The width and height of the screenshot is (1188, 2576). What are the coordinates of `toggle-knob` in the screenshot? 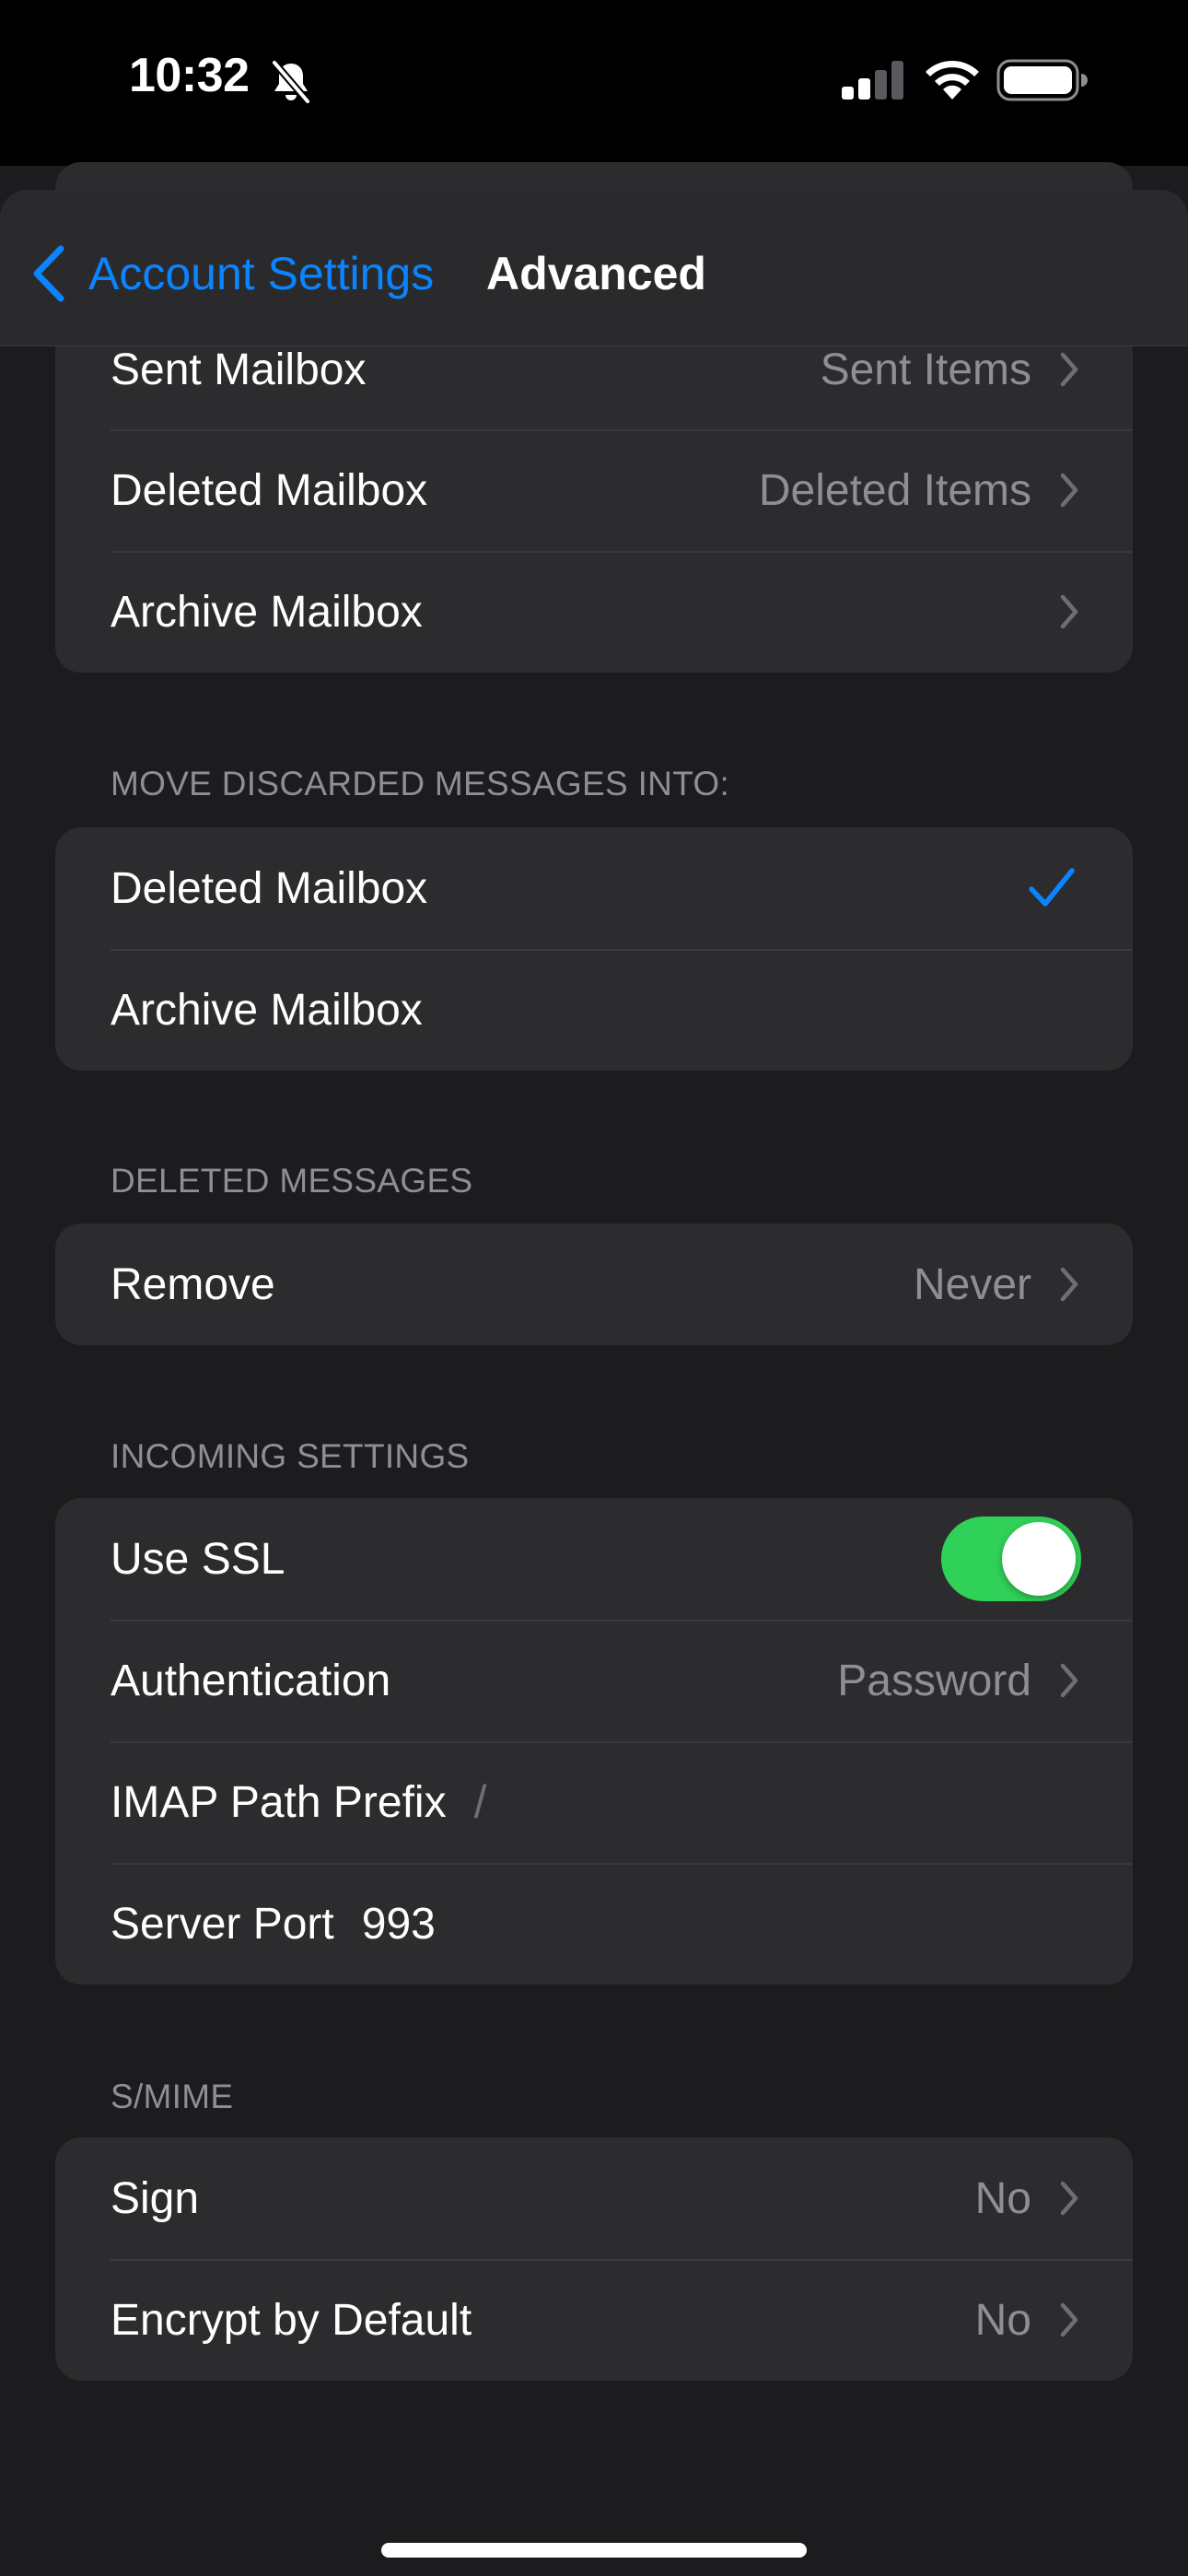 It's located at (1039, 1559).